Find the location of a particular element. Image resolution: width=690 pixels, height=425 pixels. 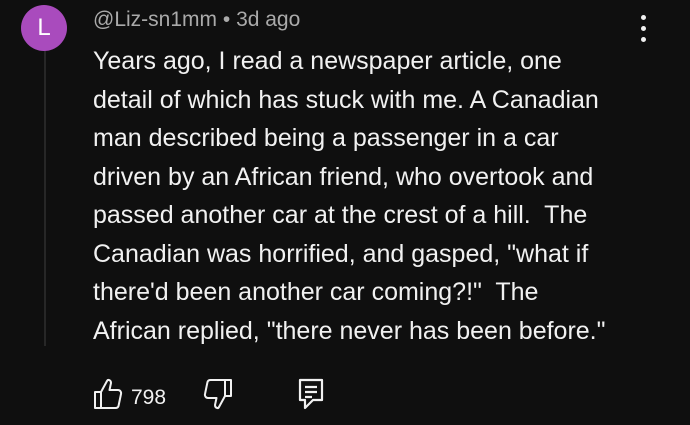

avatar: L is located at coordinates (44, 28).